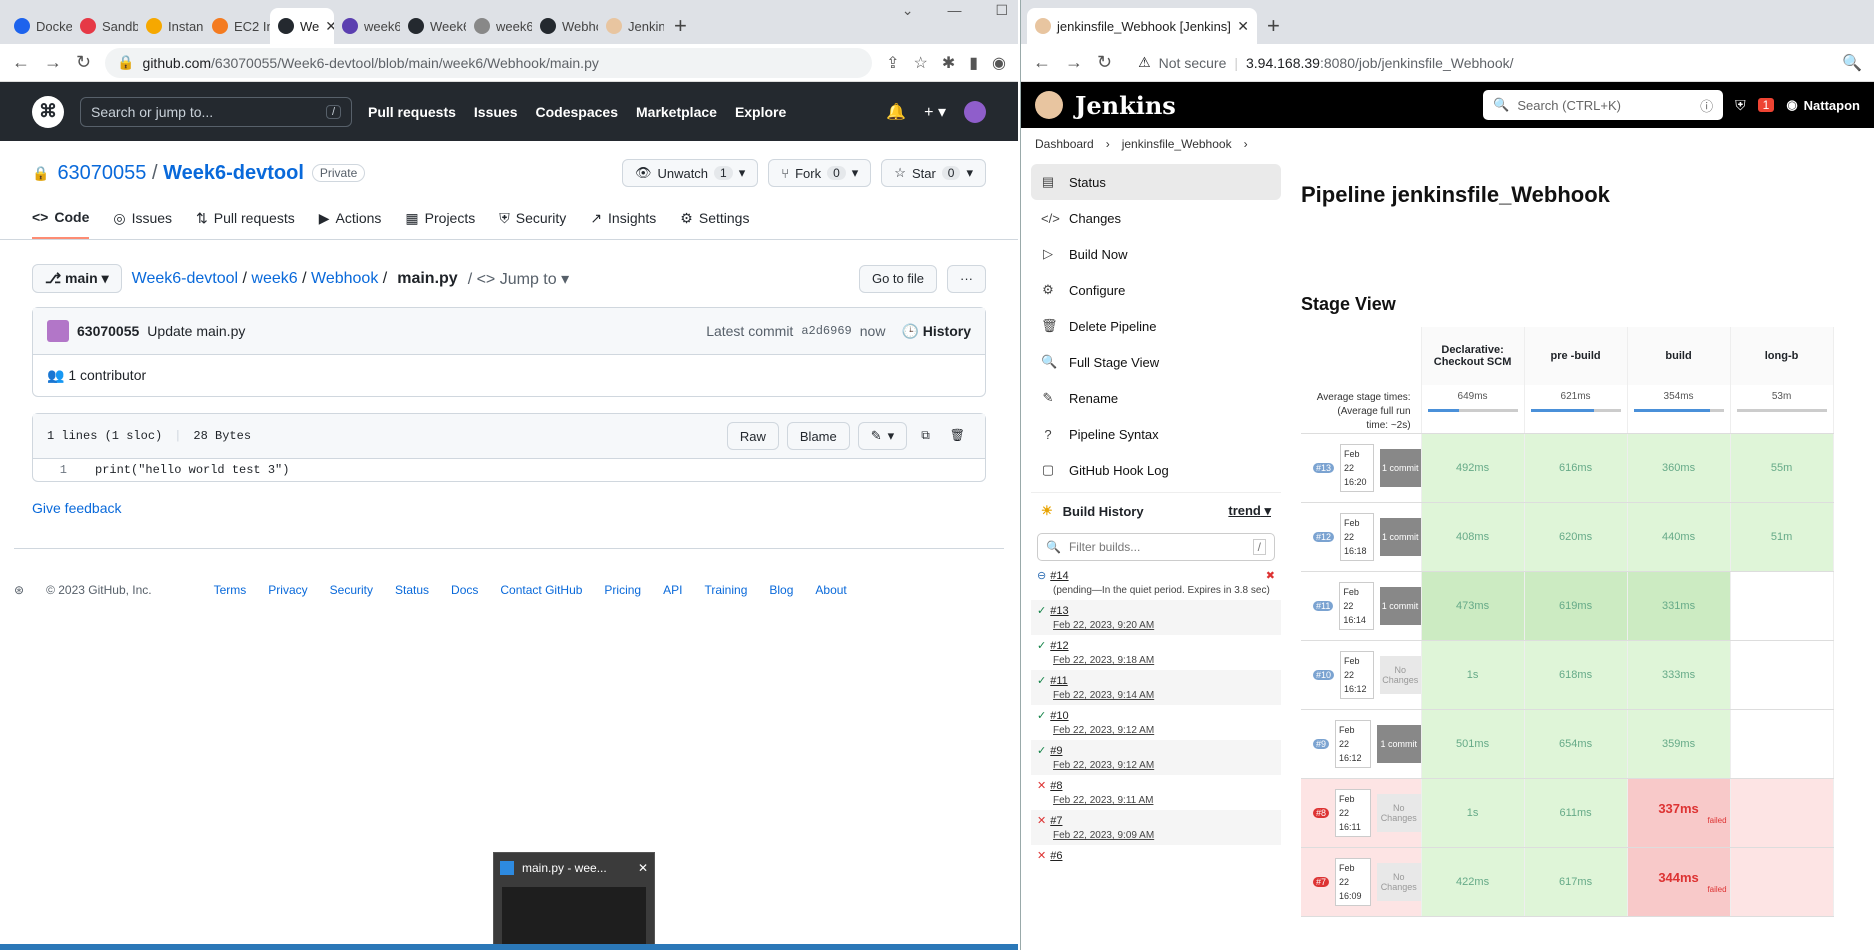 This screenshot has width=1874, height=950. Describe the element at coordinates (1059, 611) in the screenshot. I see `build-number: #13` at that location.